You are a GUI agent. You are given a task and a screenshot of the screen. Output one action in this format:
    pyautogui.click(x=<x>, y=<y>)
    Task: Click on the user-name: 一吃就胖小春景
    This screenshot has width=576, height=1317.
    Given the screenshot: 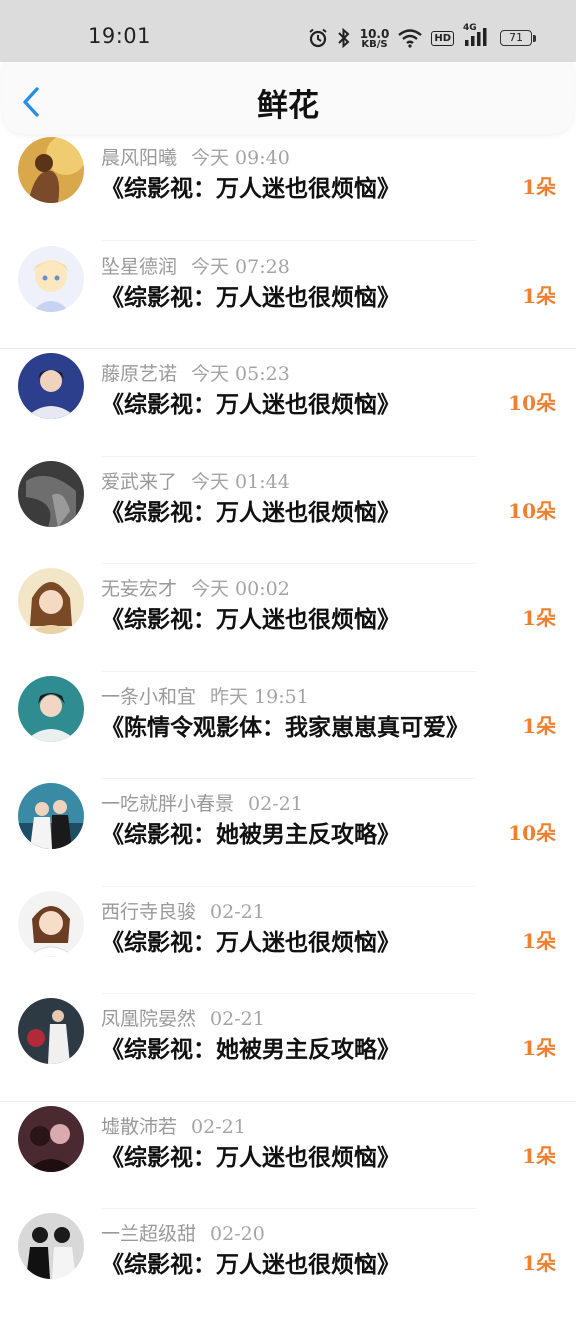 What is the action you would take?
    pyautogui.click(x=167, y=804)
    